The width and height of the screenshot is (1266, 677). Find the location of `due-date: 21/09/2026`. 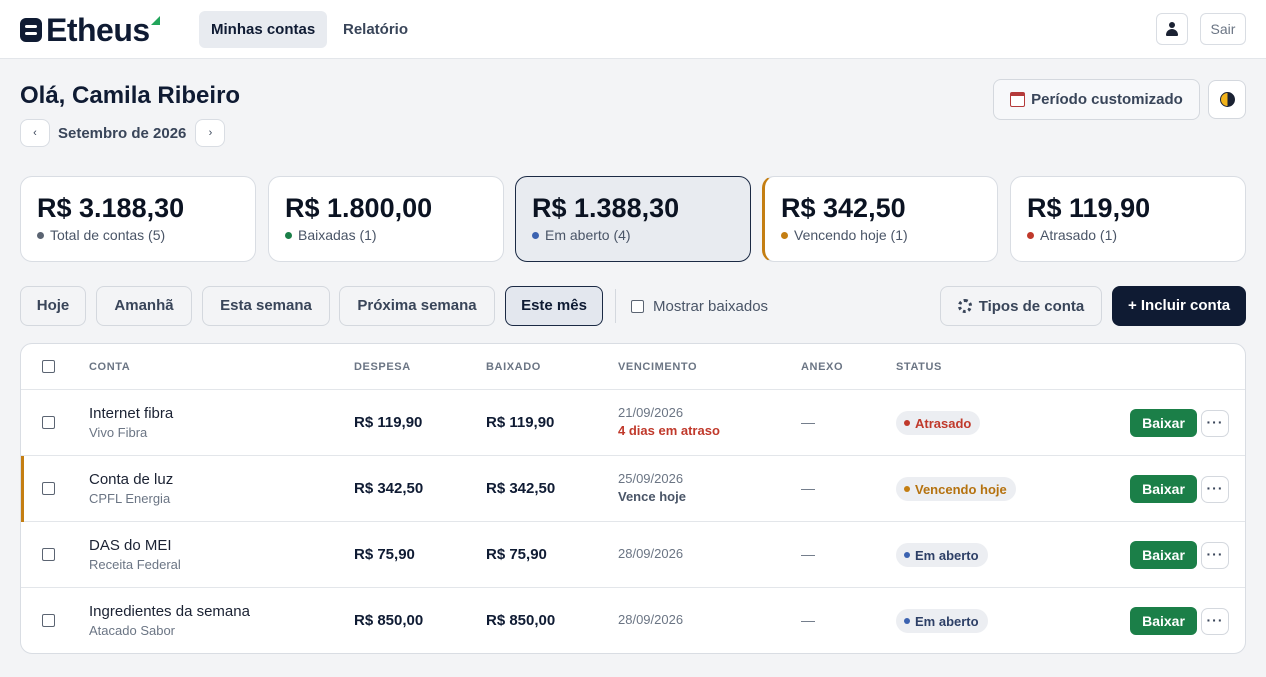

due-date: 21/09/2026 is located at coordinates (651, 412).